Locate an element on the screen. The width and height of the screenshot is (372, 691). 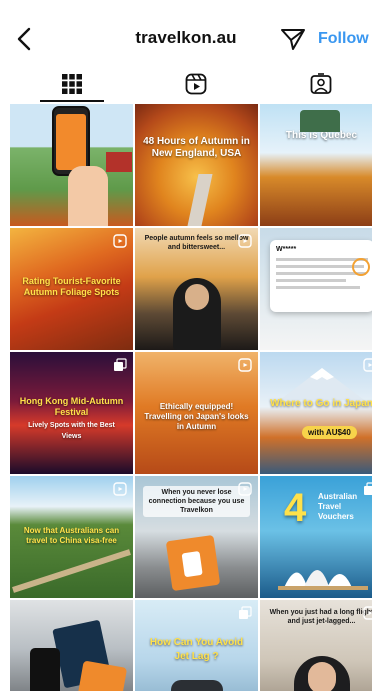
post-tile: How Can You Avoid Jet Lag ? is located at coordinates (196, 645).